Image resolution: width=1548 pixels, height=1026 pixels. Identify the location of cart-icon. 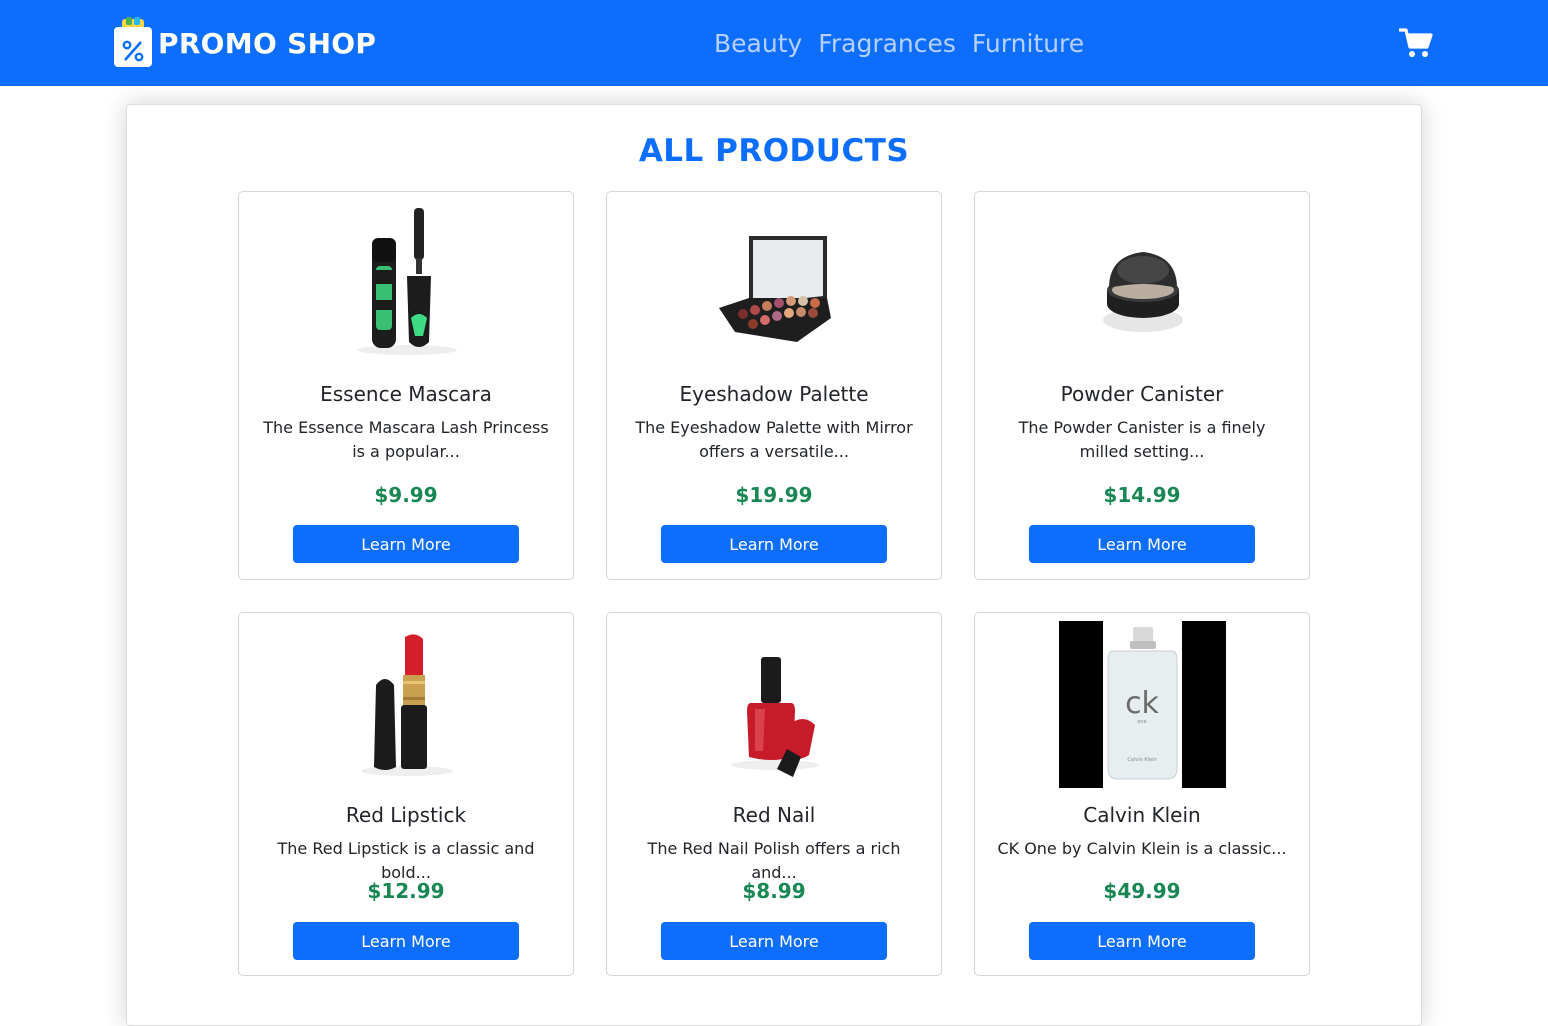
(1415, 43).